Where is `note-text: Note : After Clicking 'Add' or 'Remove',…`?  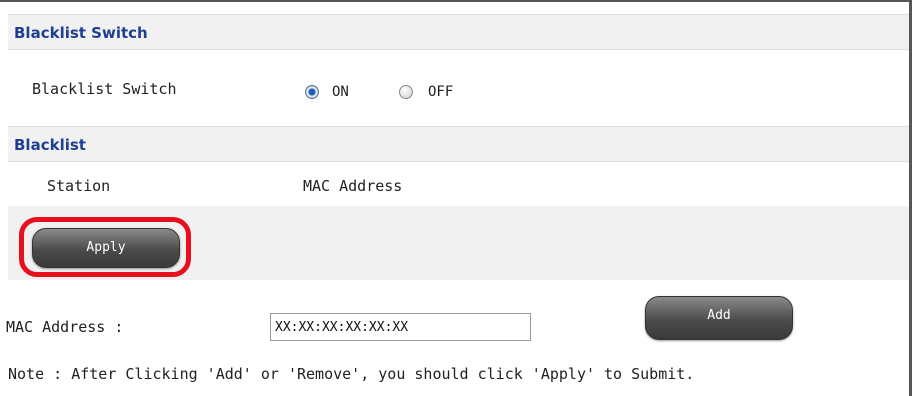 note-text: Note : After Clicking 'Add' or 'Remove',… is located at coordinates (351, 374).